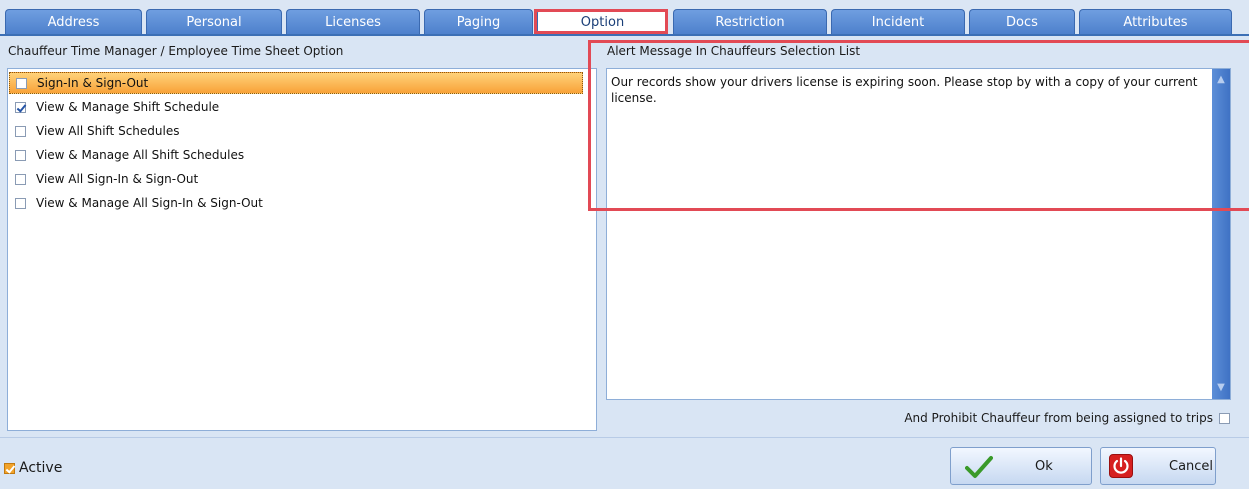  Describe the element at coordinates (1021, 466) in the screenshot. I see `ok-button: Ok` at that location.